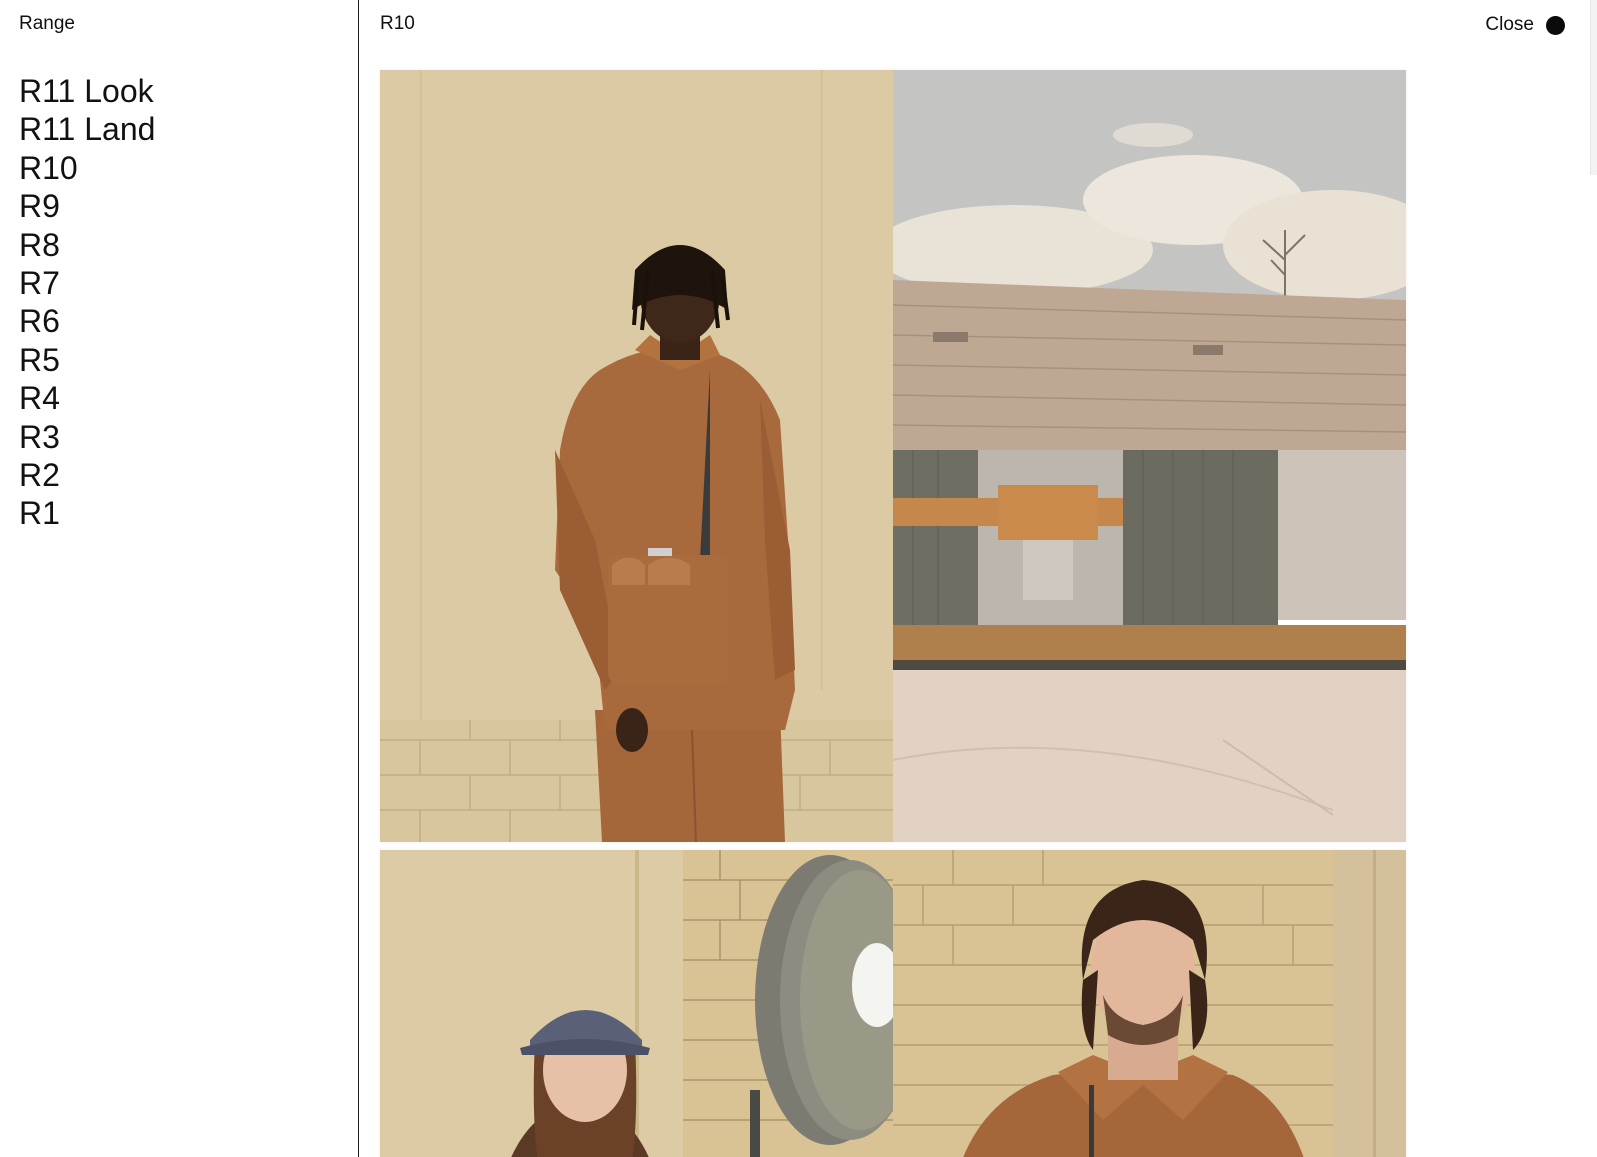  I want to click on range-item-r1: R1, so click(87, 513).